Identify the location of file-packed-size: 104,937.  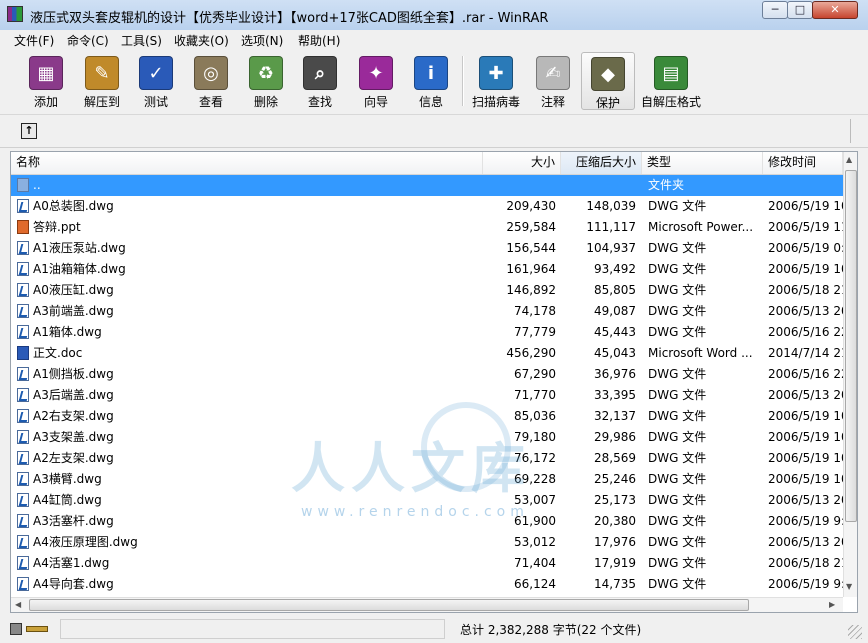
(611, 248).